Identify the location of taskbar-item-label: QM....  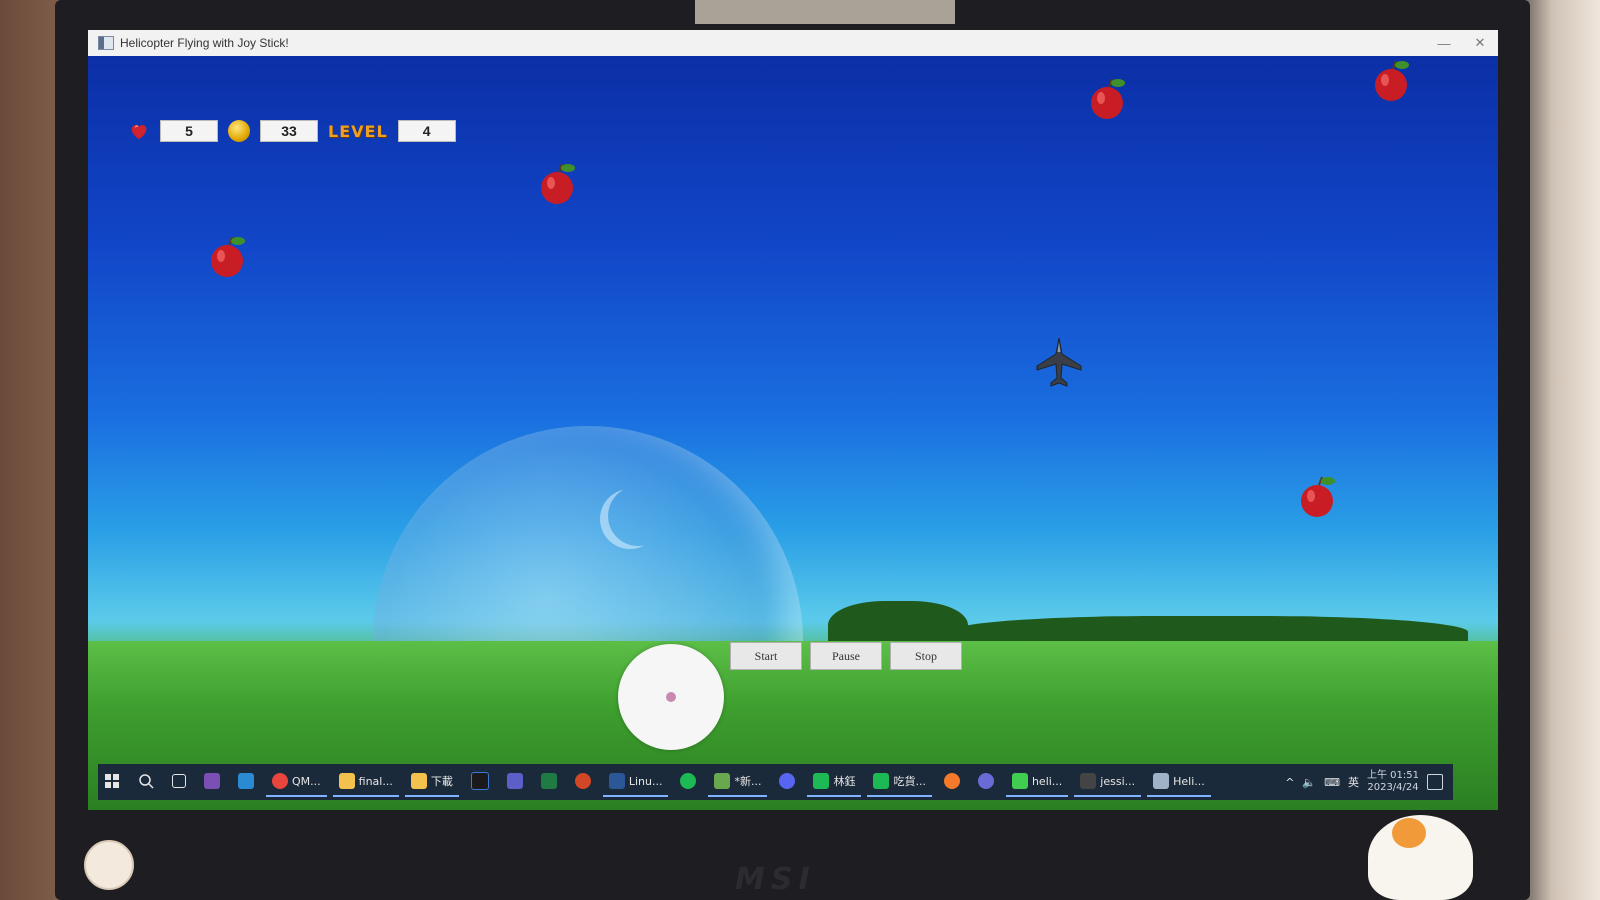
(306, 781).